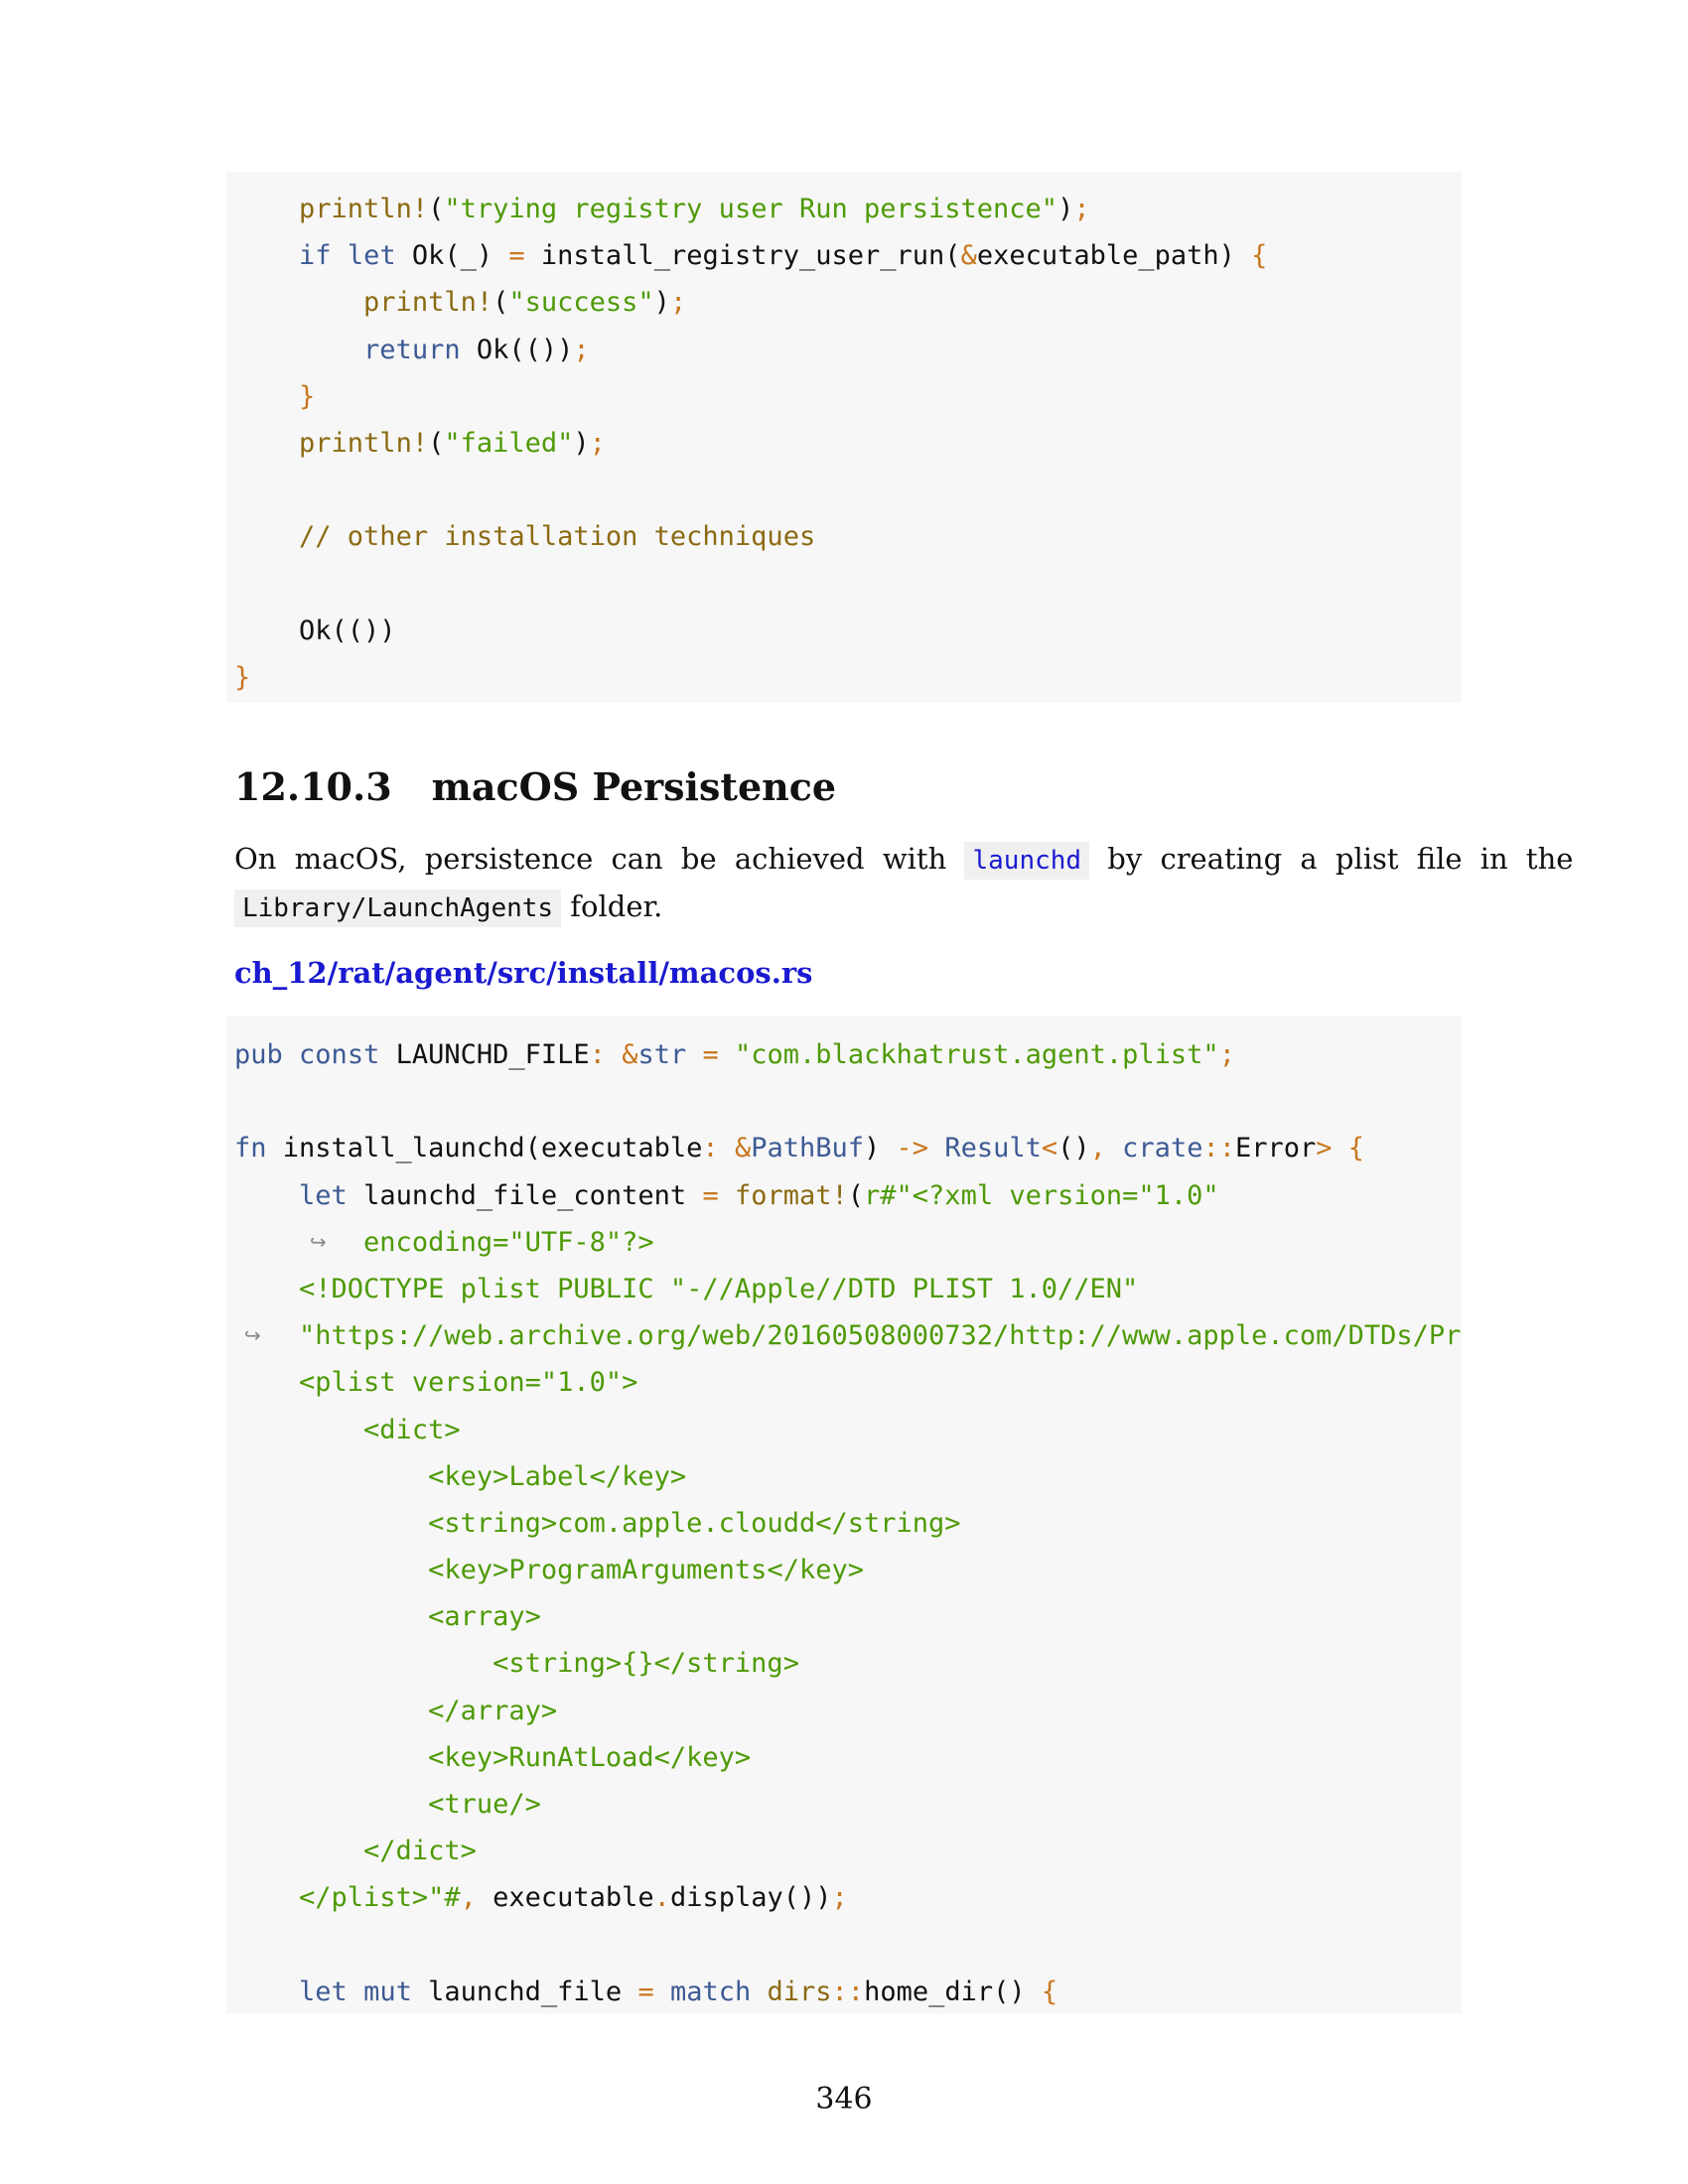 The height and width of the screenshot is (2184, 1688). Describe the element at coordinates (694, 1523) in the screenshot. I see `code-line: <string>com.apple.cloudd</string>` at that location.